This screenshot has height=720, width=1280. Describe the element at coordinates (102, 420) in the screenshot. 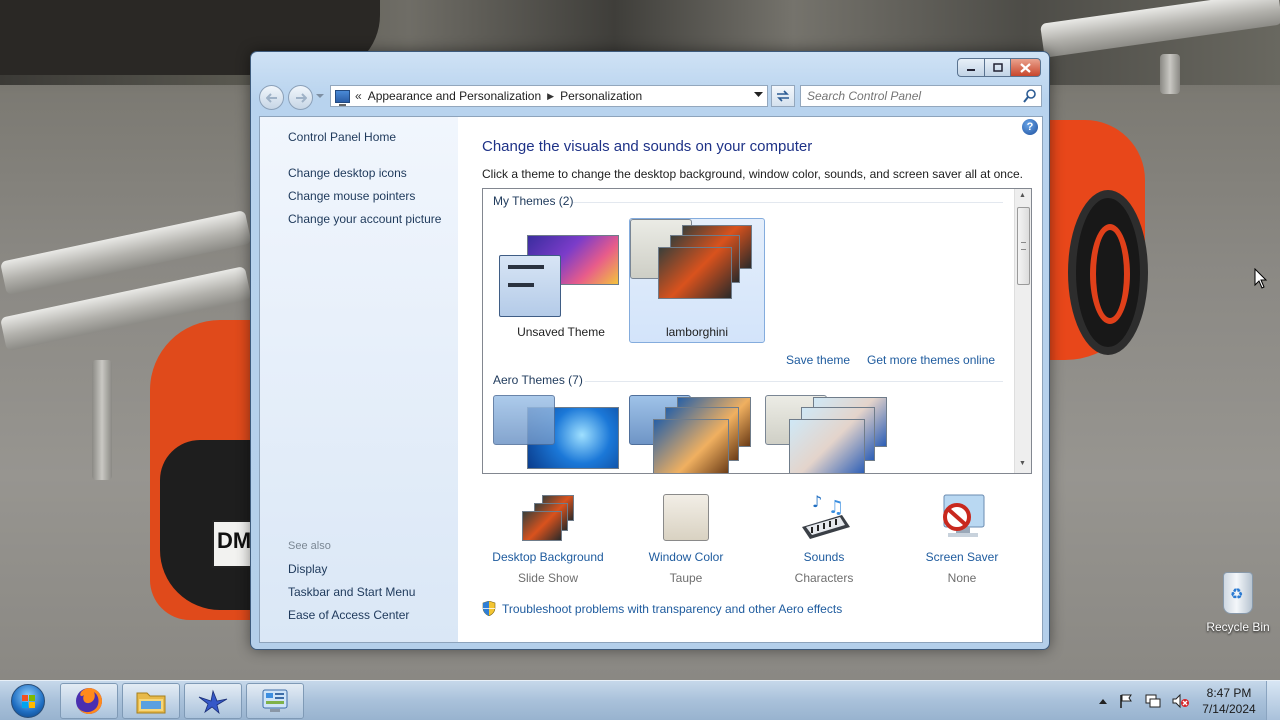

I see `guard-rail-post` at that location.